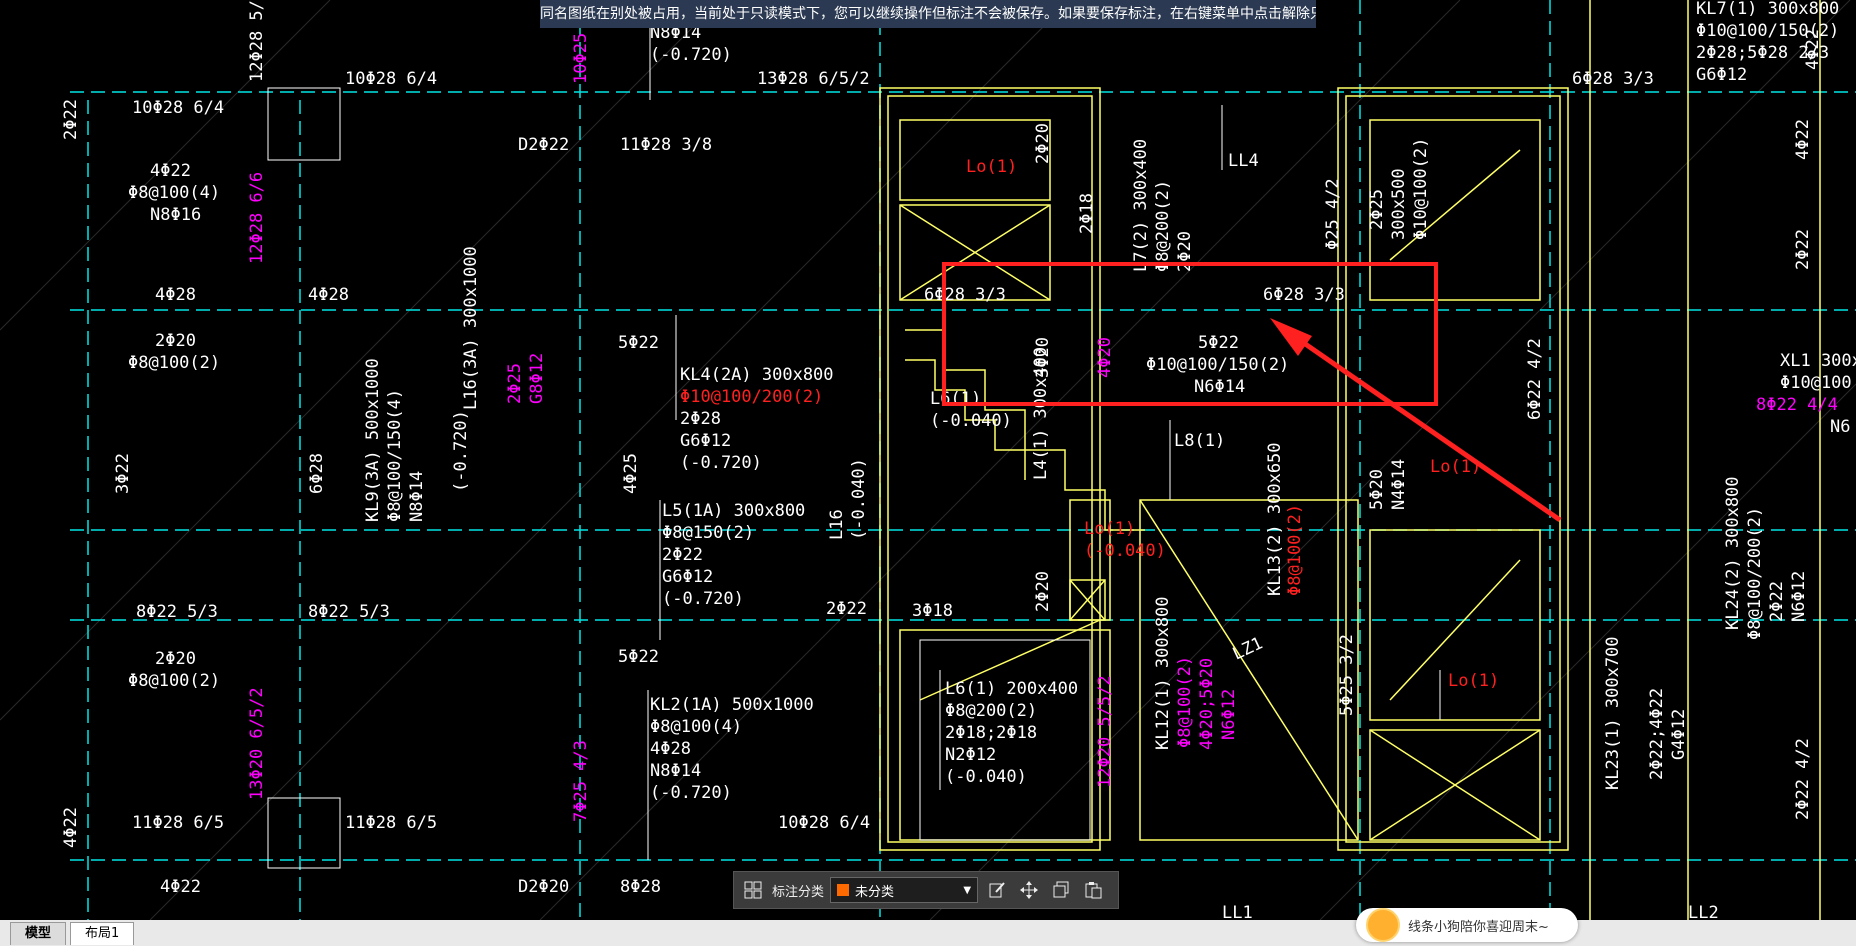 The image size is (1856, 946). What do you see at coordinates (543, 145) in the screenshot?
I see `cad-label: D2Φ22` at bounding box center [543, 145].